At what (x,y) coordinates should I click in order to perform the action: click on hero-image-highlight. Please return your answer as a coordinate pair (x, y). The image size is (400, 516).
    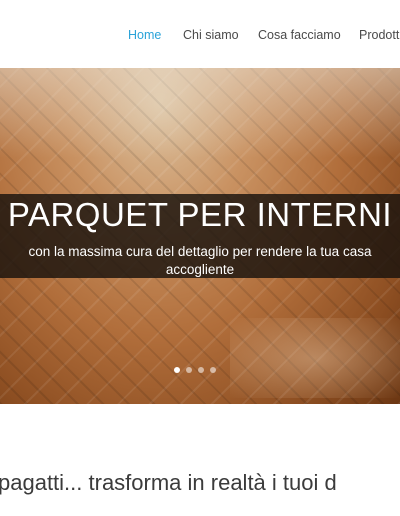
    Looking at the image, I should click on (315, 358).